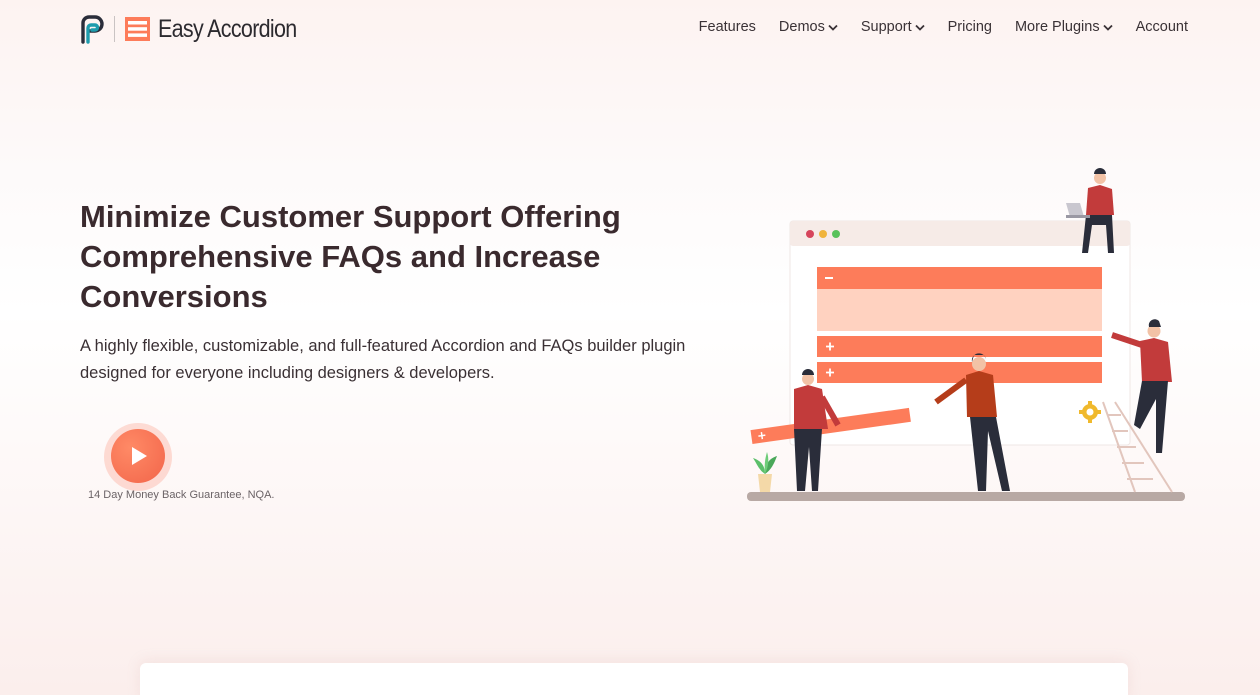 This screenshot has width=1260, height=695. What do you see at coordinates (181, 495) in the screenshot?
I see `money-back-guarantee: 14 Day Money Back Guarantee, NQA.` at bounding box center [181, 495].